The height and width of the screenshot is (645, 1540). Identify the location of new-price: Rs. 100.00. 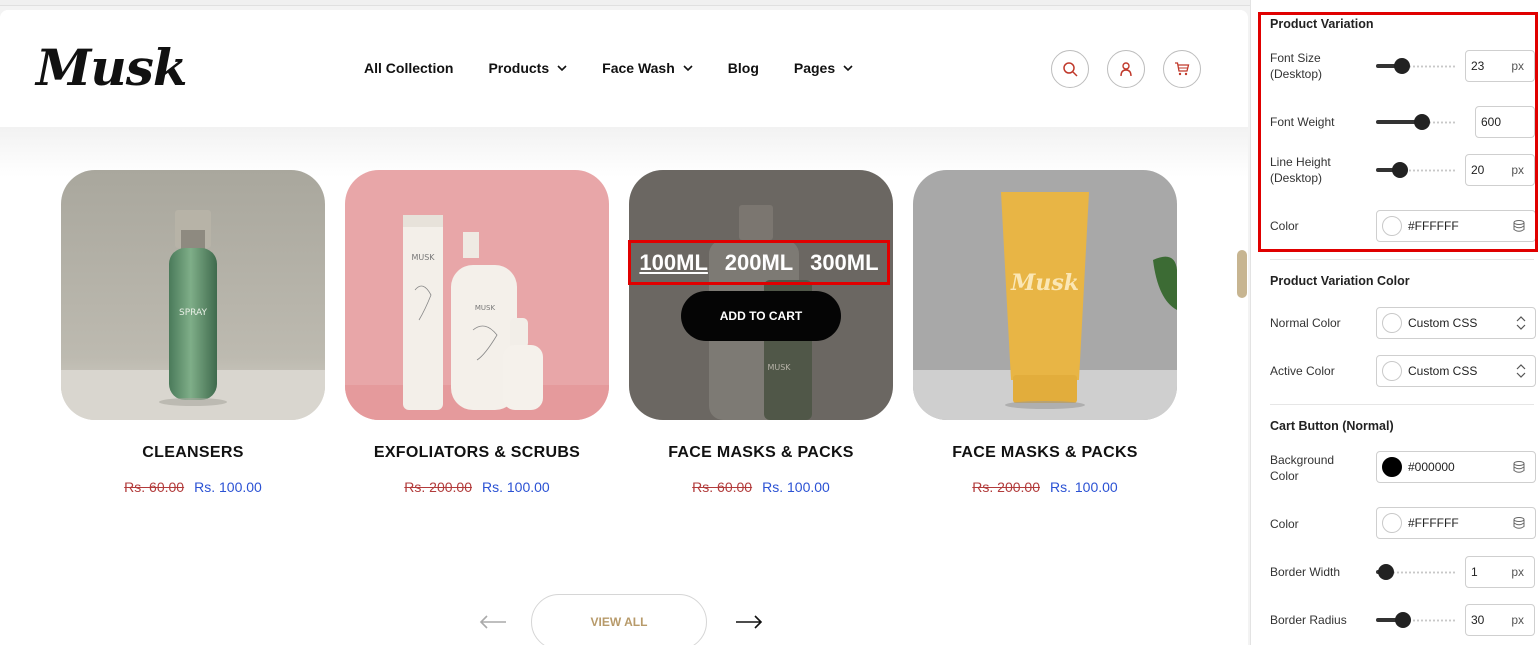
(228, 487).